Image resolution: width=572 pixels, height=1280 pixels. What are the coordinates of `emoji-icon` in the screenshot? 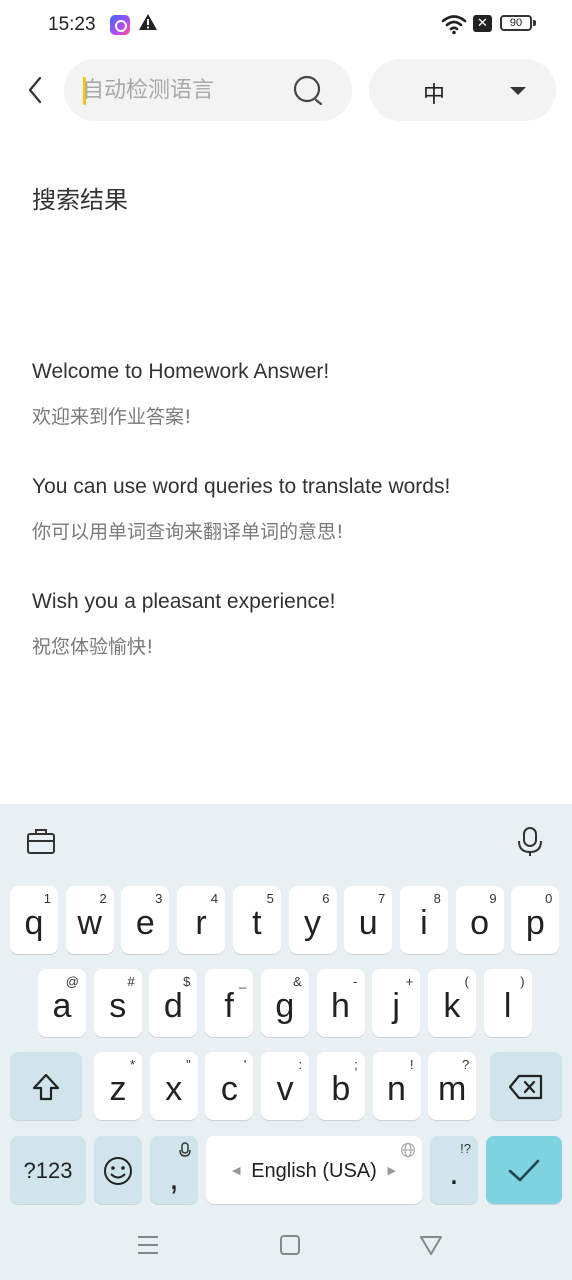 It's located at (118, 1171).